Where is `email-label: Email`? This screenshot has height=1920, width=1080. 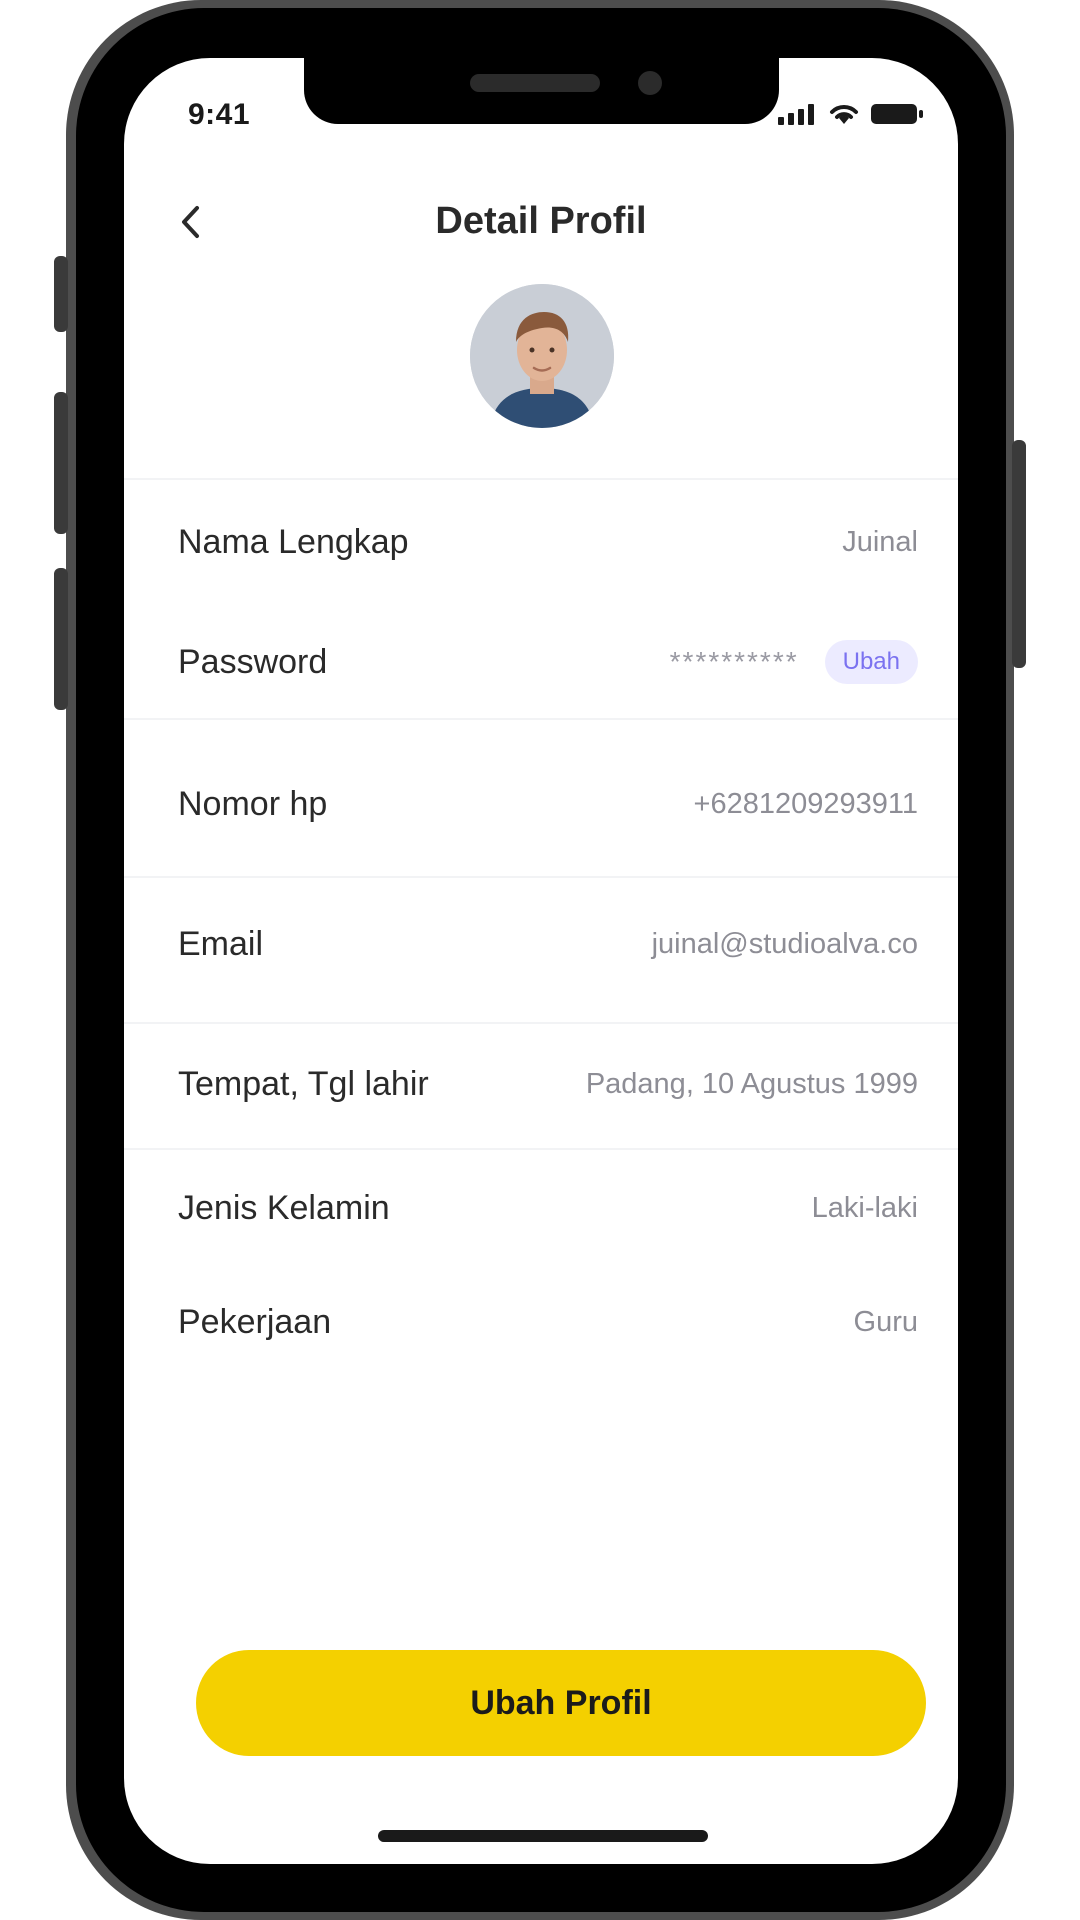 email-label: Email is located at coordinates (221, 943).